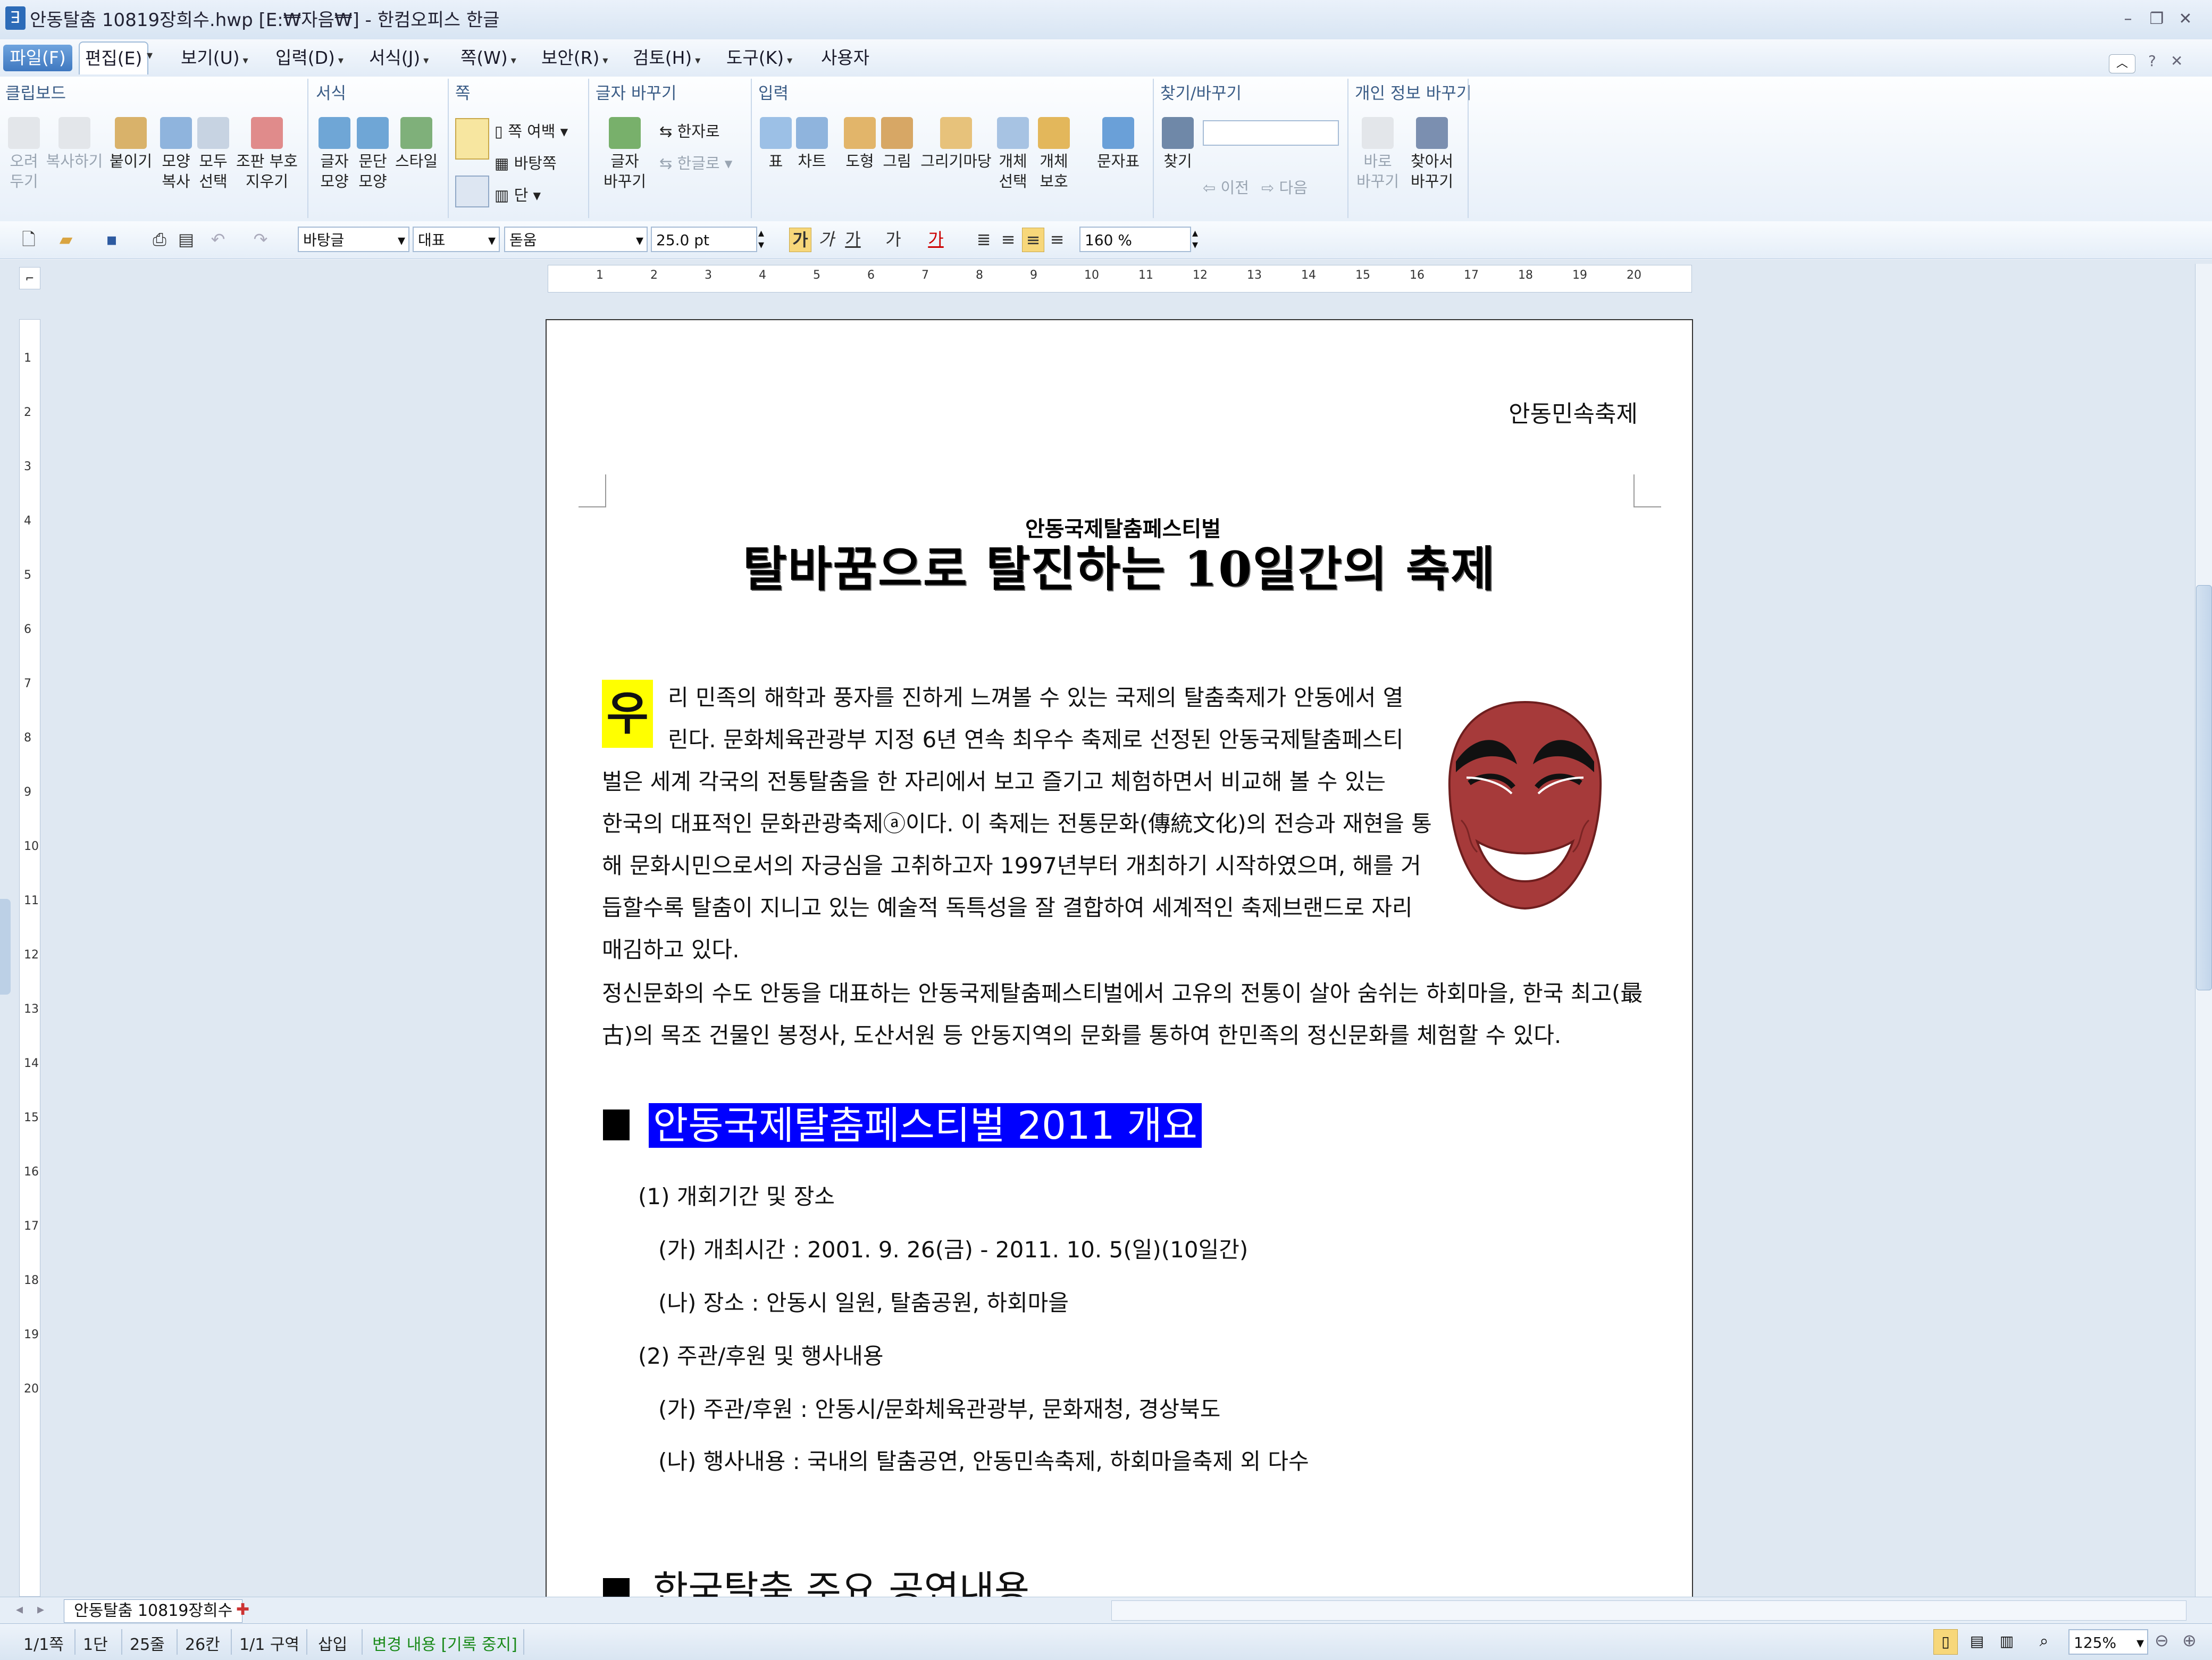  I want to click on zoom-icon: ⌕, so click(2044, 1641).